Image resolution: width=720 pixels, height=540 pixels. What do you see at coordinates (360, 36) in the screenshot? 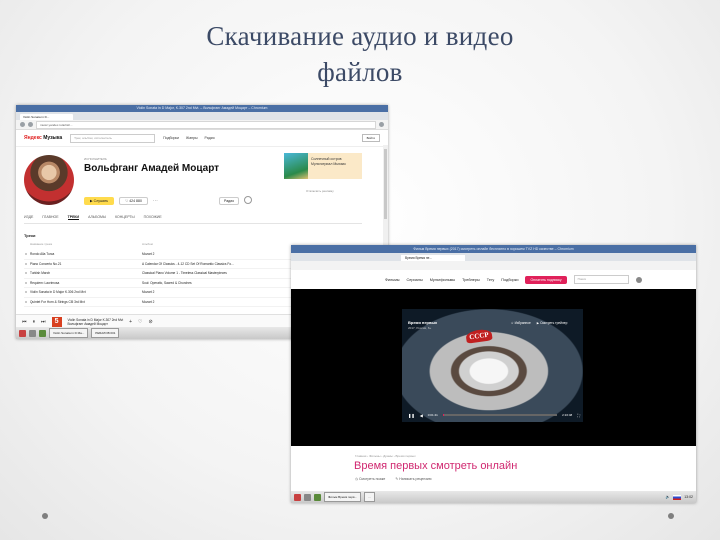
I see `slide-title-line1: Скачивание аудио и видео` at bounding box center [360, 36].